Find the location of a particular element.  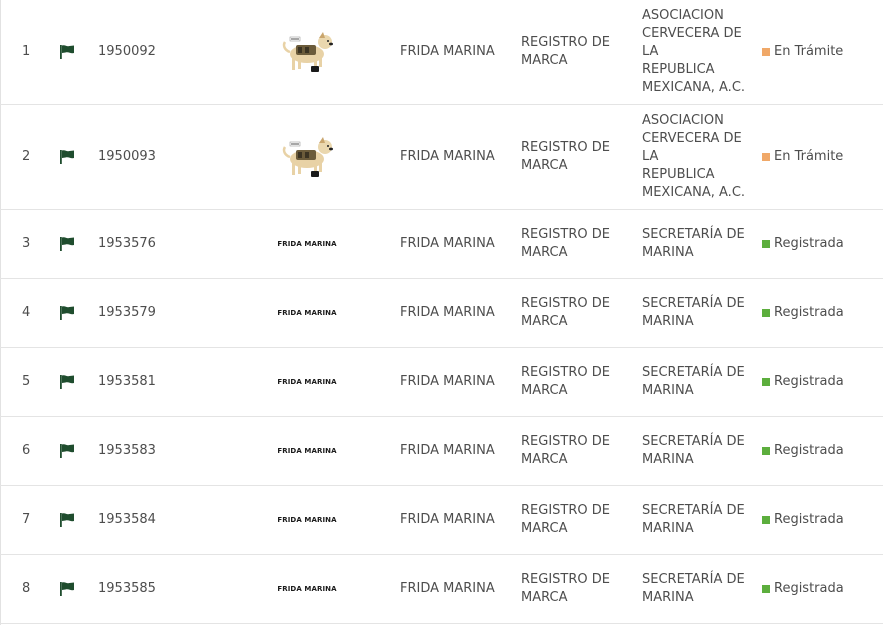

row-number: 1 is located at coordinates (26, 51).